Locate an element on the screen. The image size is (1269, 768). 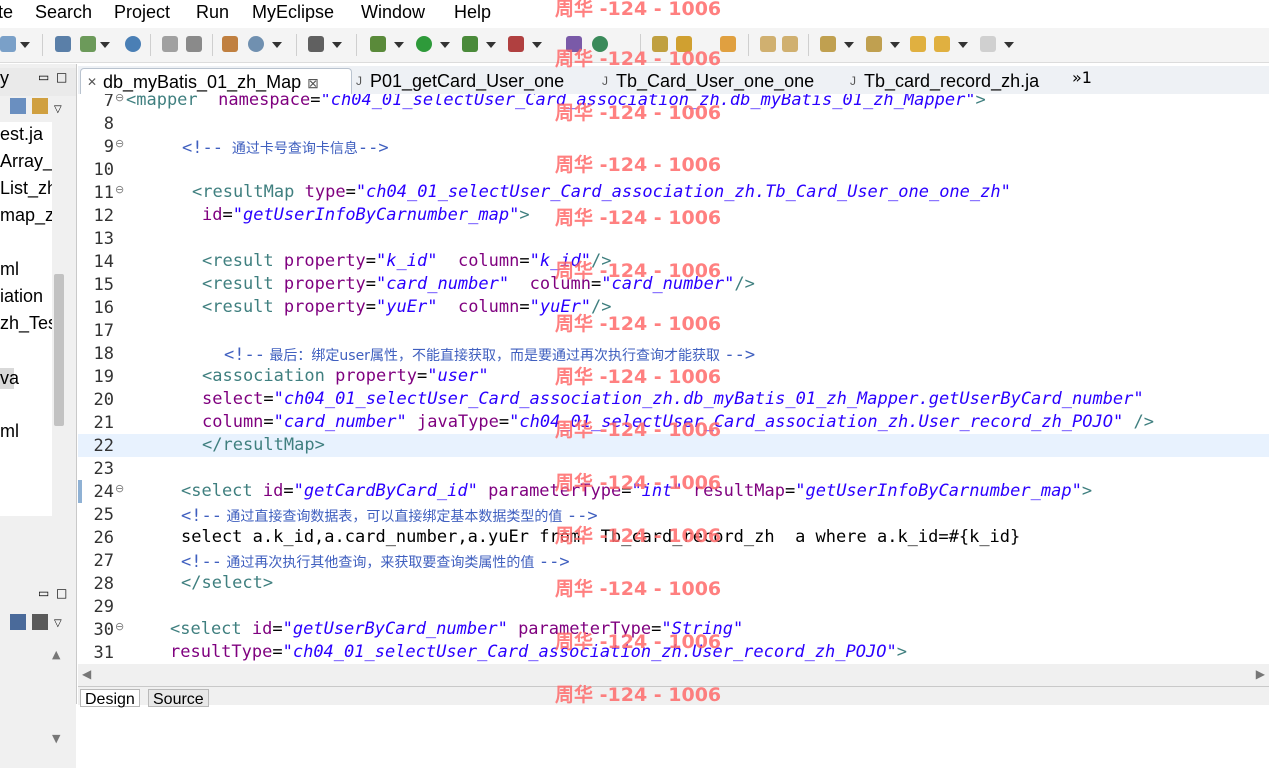
open-resource-icon is located at coordinates (194, 44).